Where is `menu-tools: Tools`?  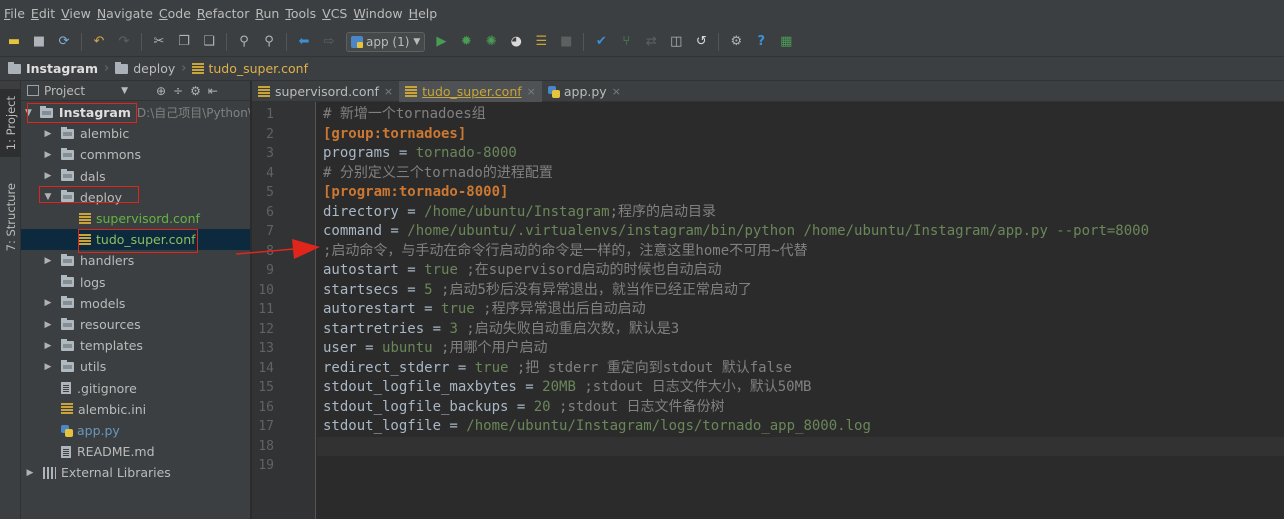 menu-tools: Tools is located at coordinates (300, 13).